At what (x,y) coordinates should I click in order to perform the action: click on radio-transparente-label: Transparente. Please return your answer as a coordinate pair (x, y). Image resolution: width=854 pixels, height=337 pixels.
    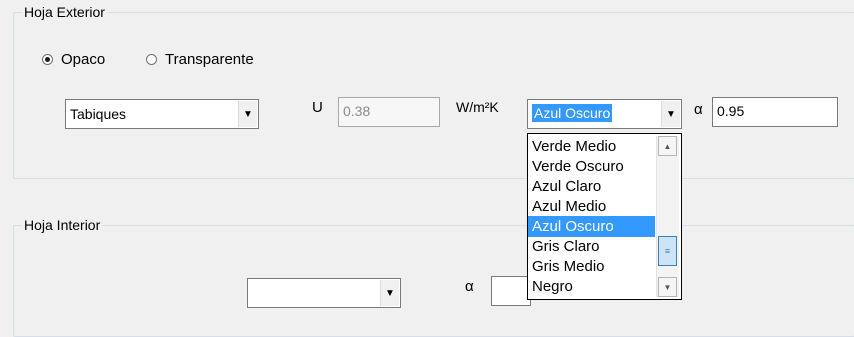
    Looking at the image, I should click on (209, 59).